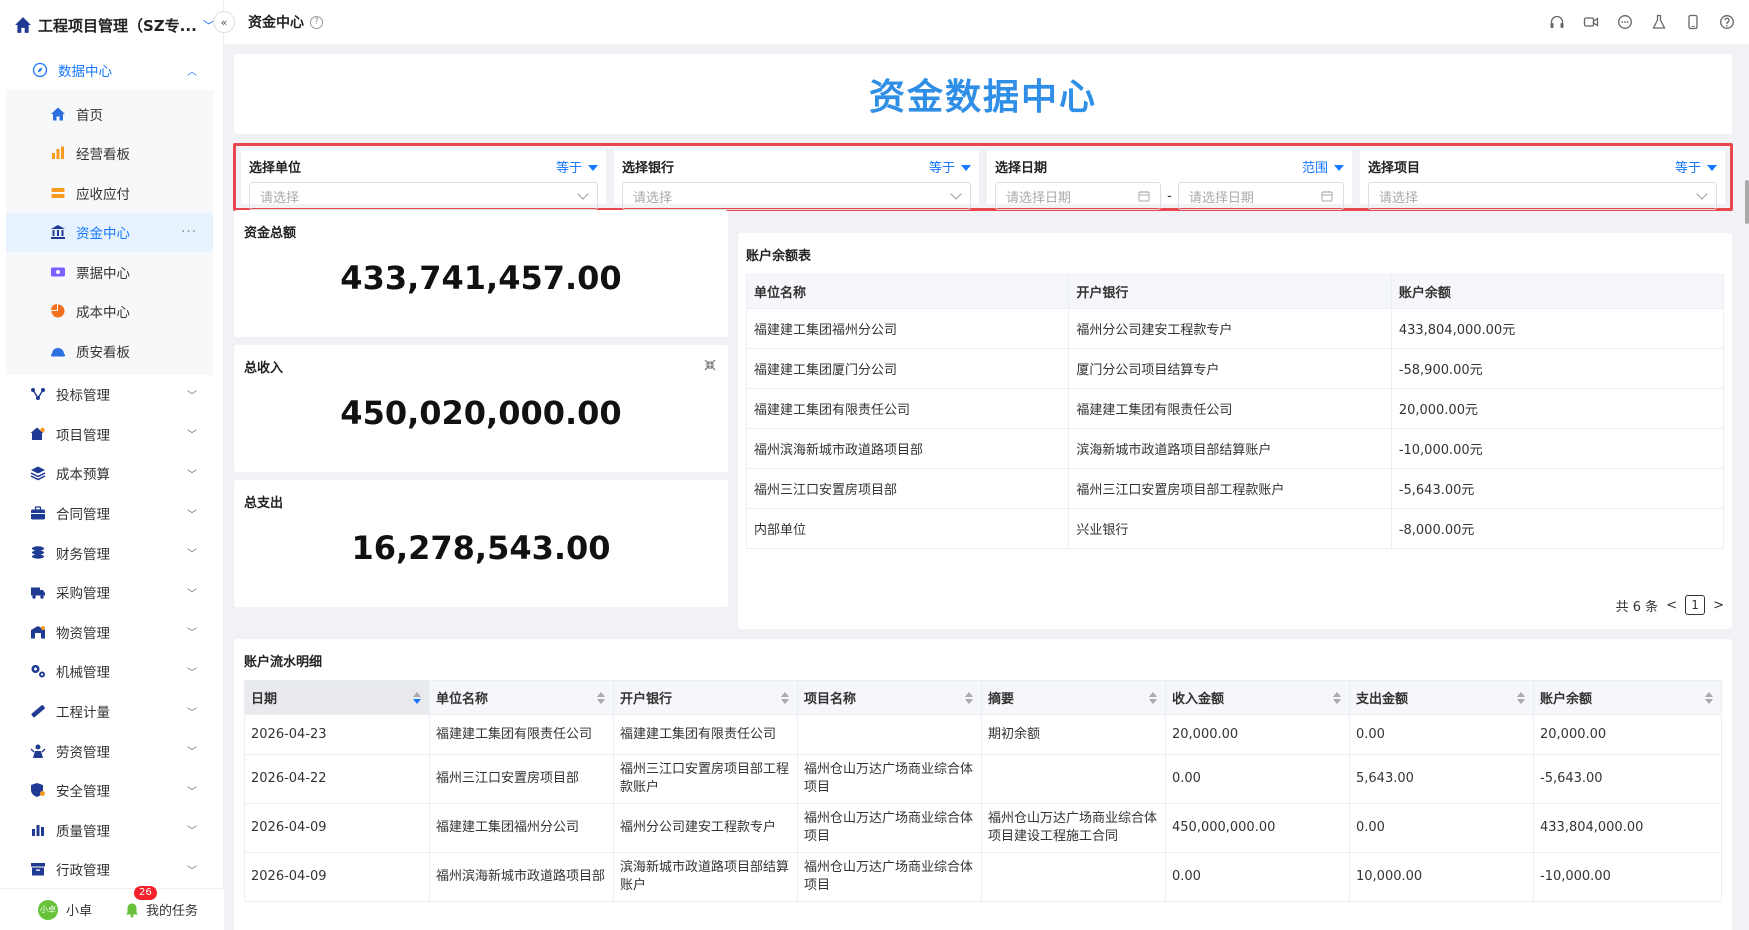 Image resolution: width=1749 pixels, height=930 pixels. I want to click on sidebar-item-machinery: 机械管理 ﹀, so click(111, 672).